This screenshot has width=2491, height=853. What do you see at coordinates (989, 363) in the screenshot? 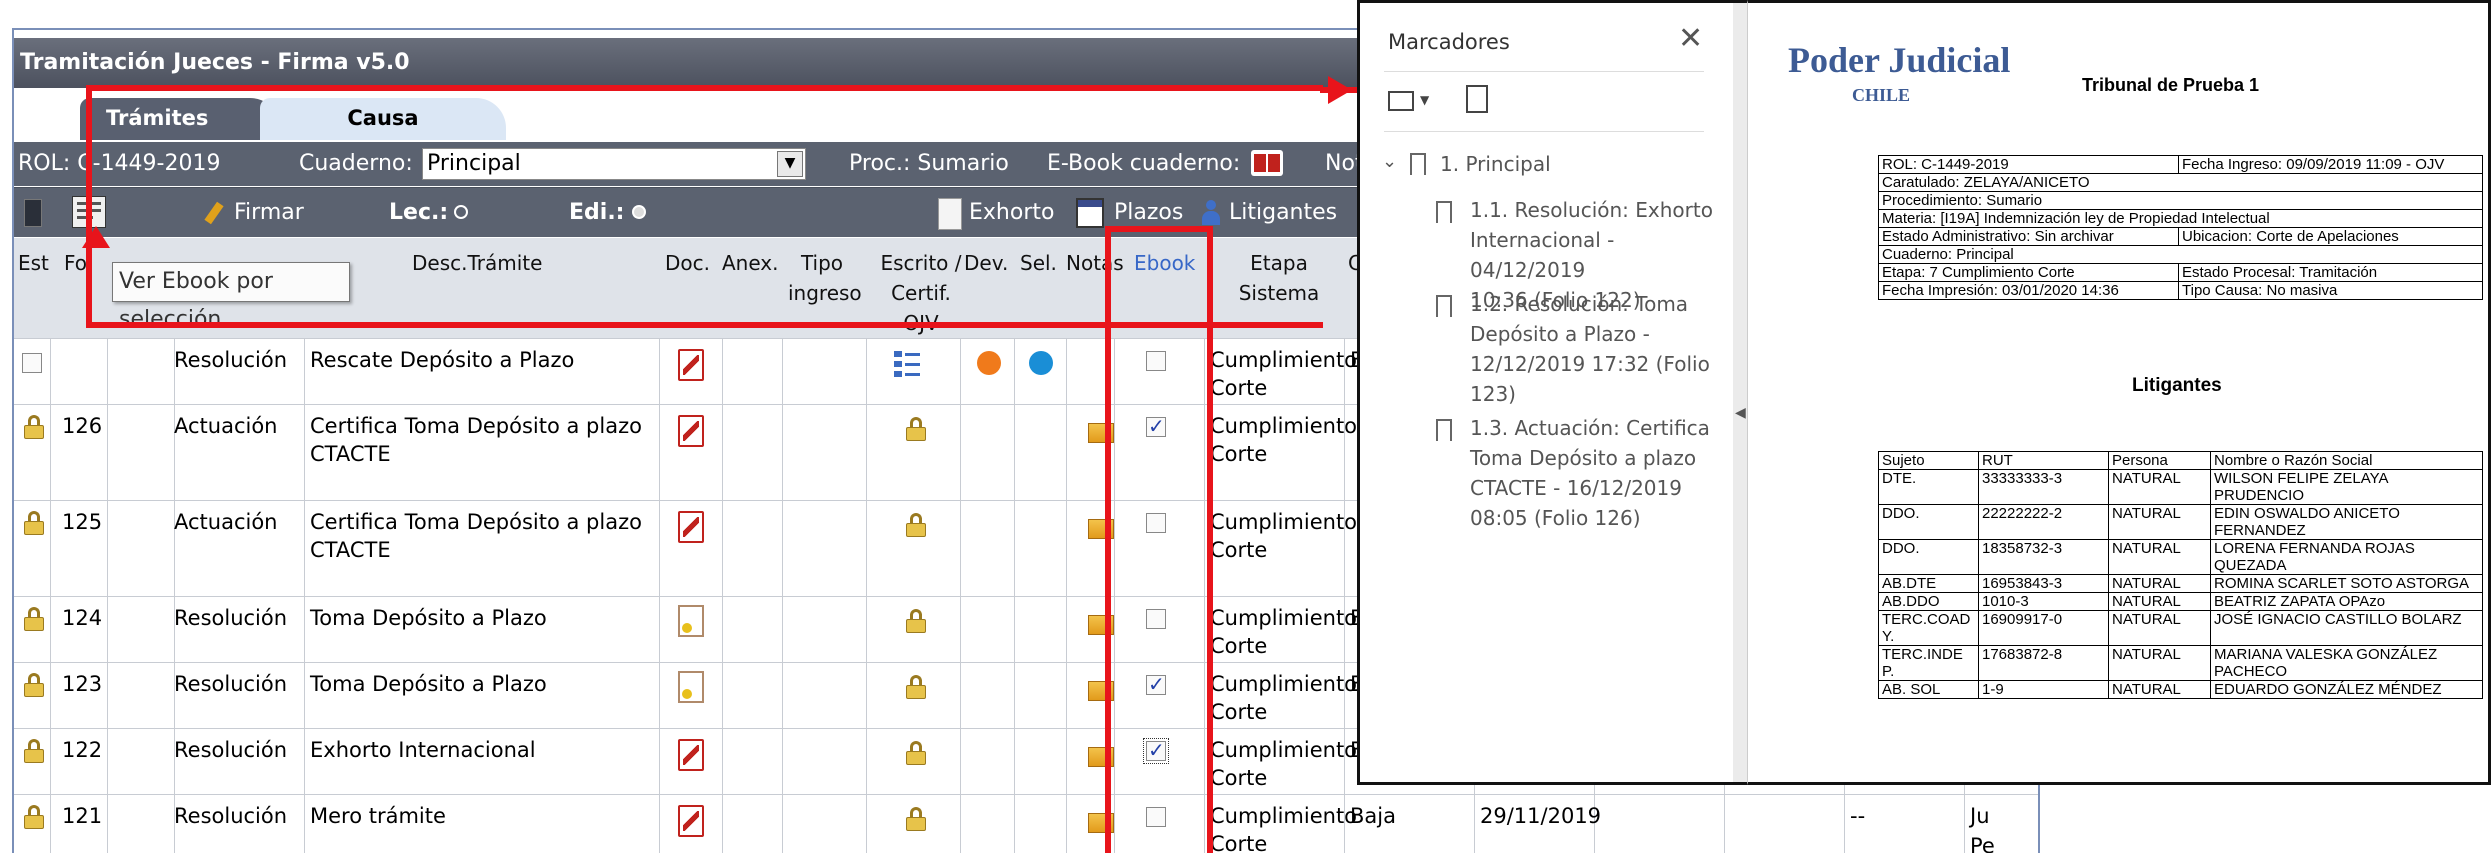
I see `return-icon` at bounding box center [989, 363].